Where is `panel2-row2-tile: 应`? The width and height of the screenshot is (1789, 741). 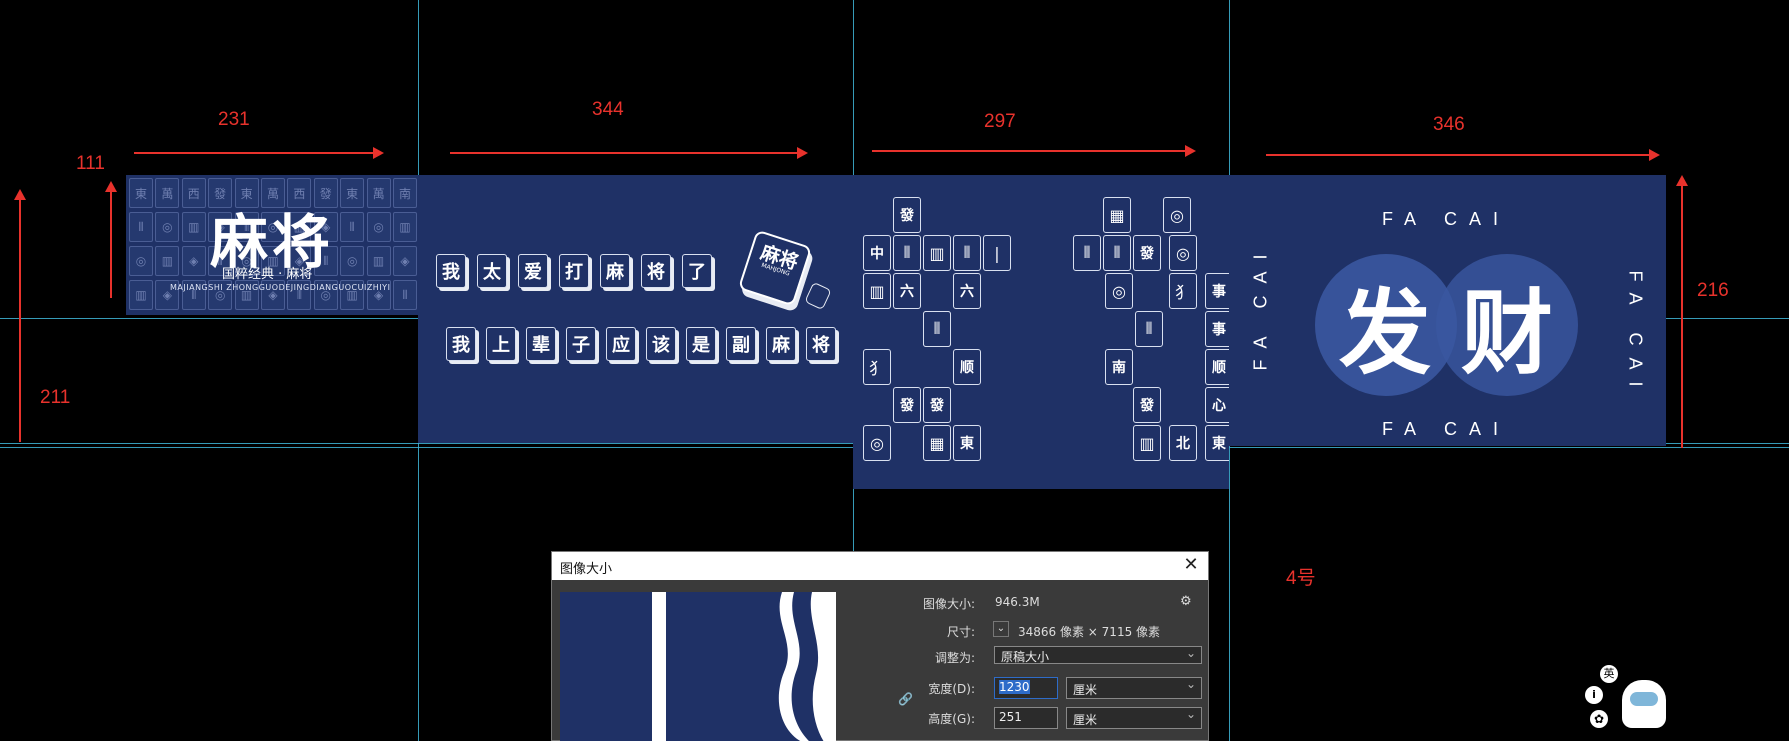 panel2-row2-tile: 应 is located at coordinates (621, 344).